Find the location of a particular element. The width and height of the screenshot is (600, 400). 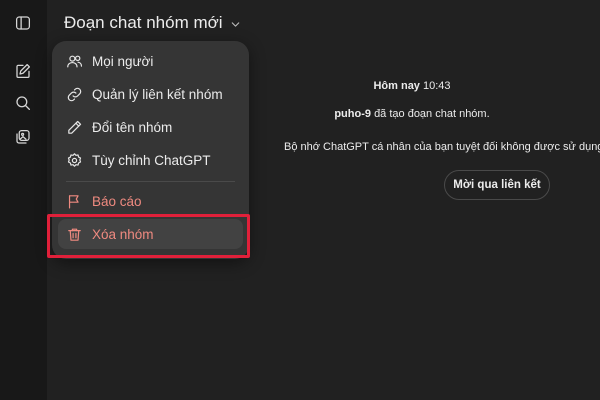

invite-link-button: Mời qua liên kết is located at coordinates (497, 185).